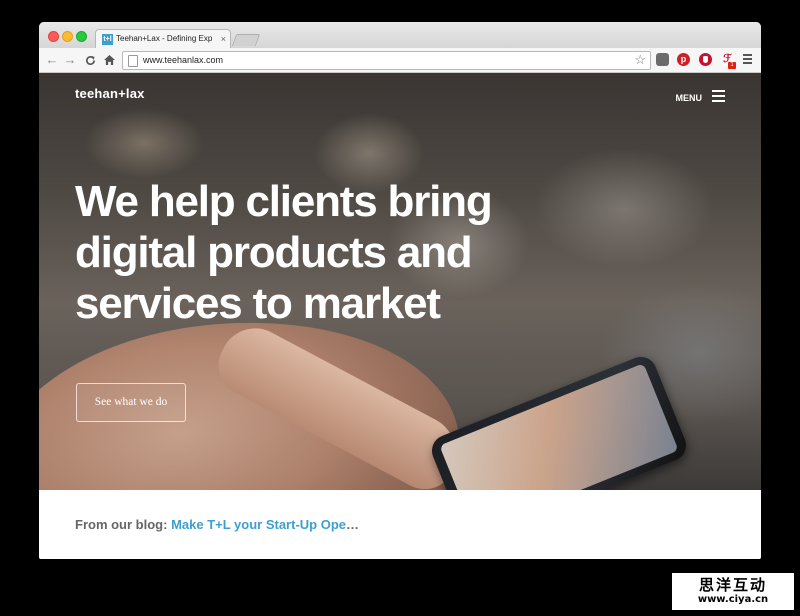 The width and height of the screenshot is (800, 616). I want to click on reload-icon, so click(90, 60).